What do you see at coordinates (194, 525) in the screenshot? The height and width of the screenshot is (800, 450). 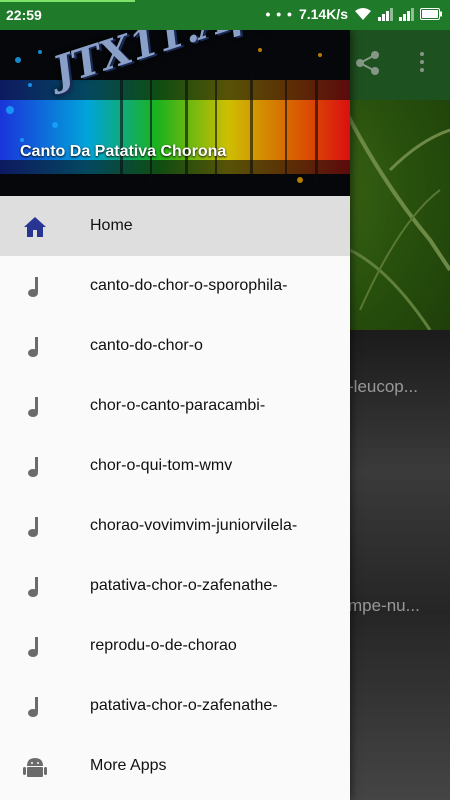 I see `menu-item-label: chorao-vovimvim-juniorvilela-` at bounding box center [194, 525].